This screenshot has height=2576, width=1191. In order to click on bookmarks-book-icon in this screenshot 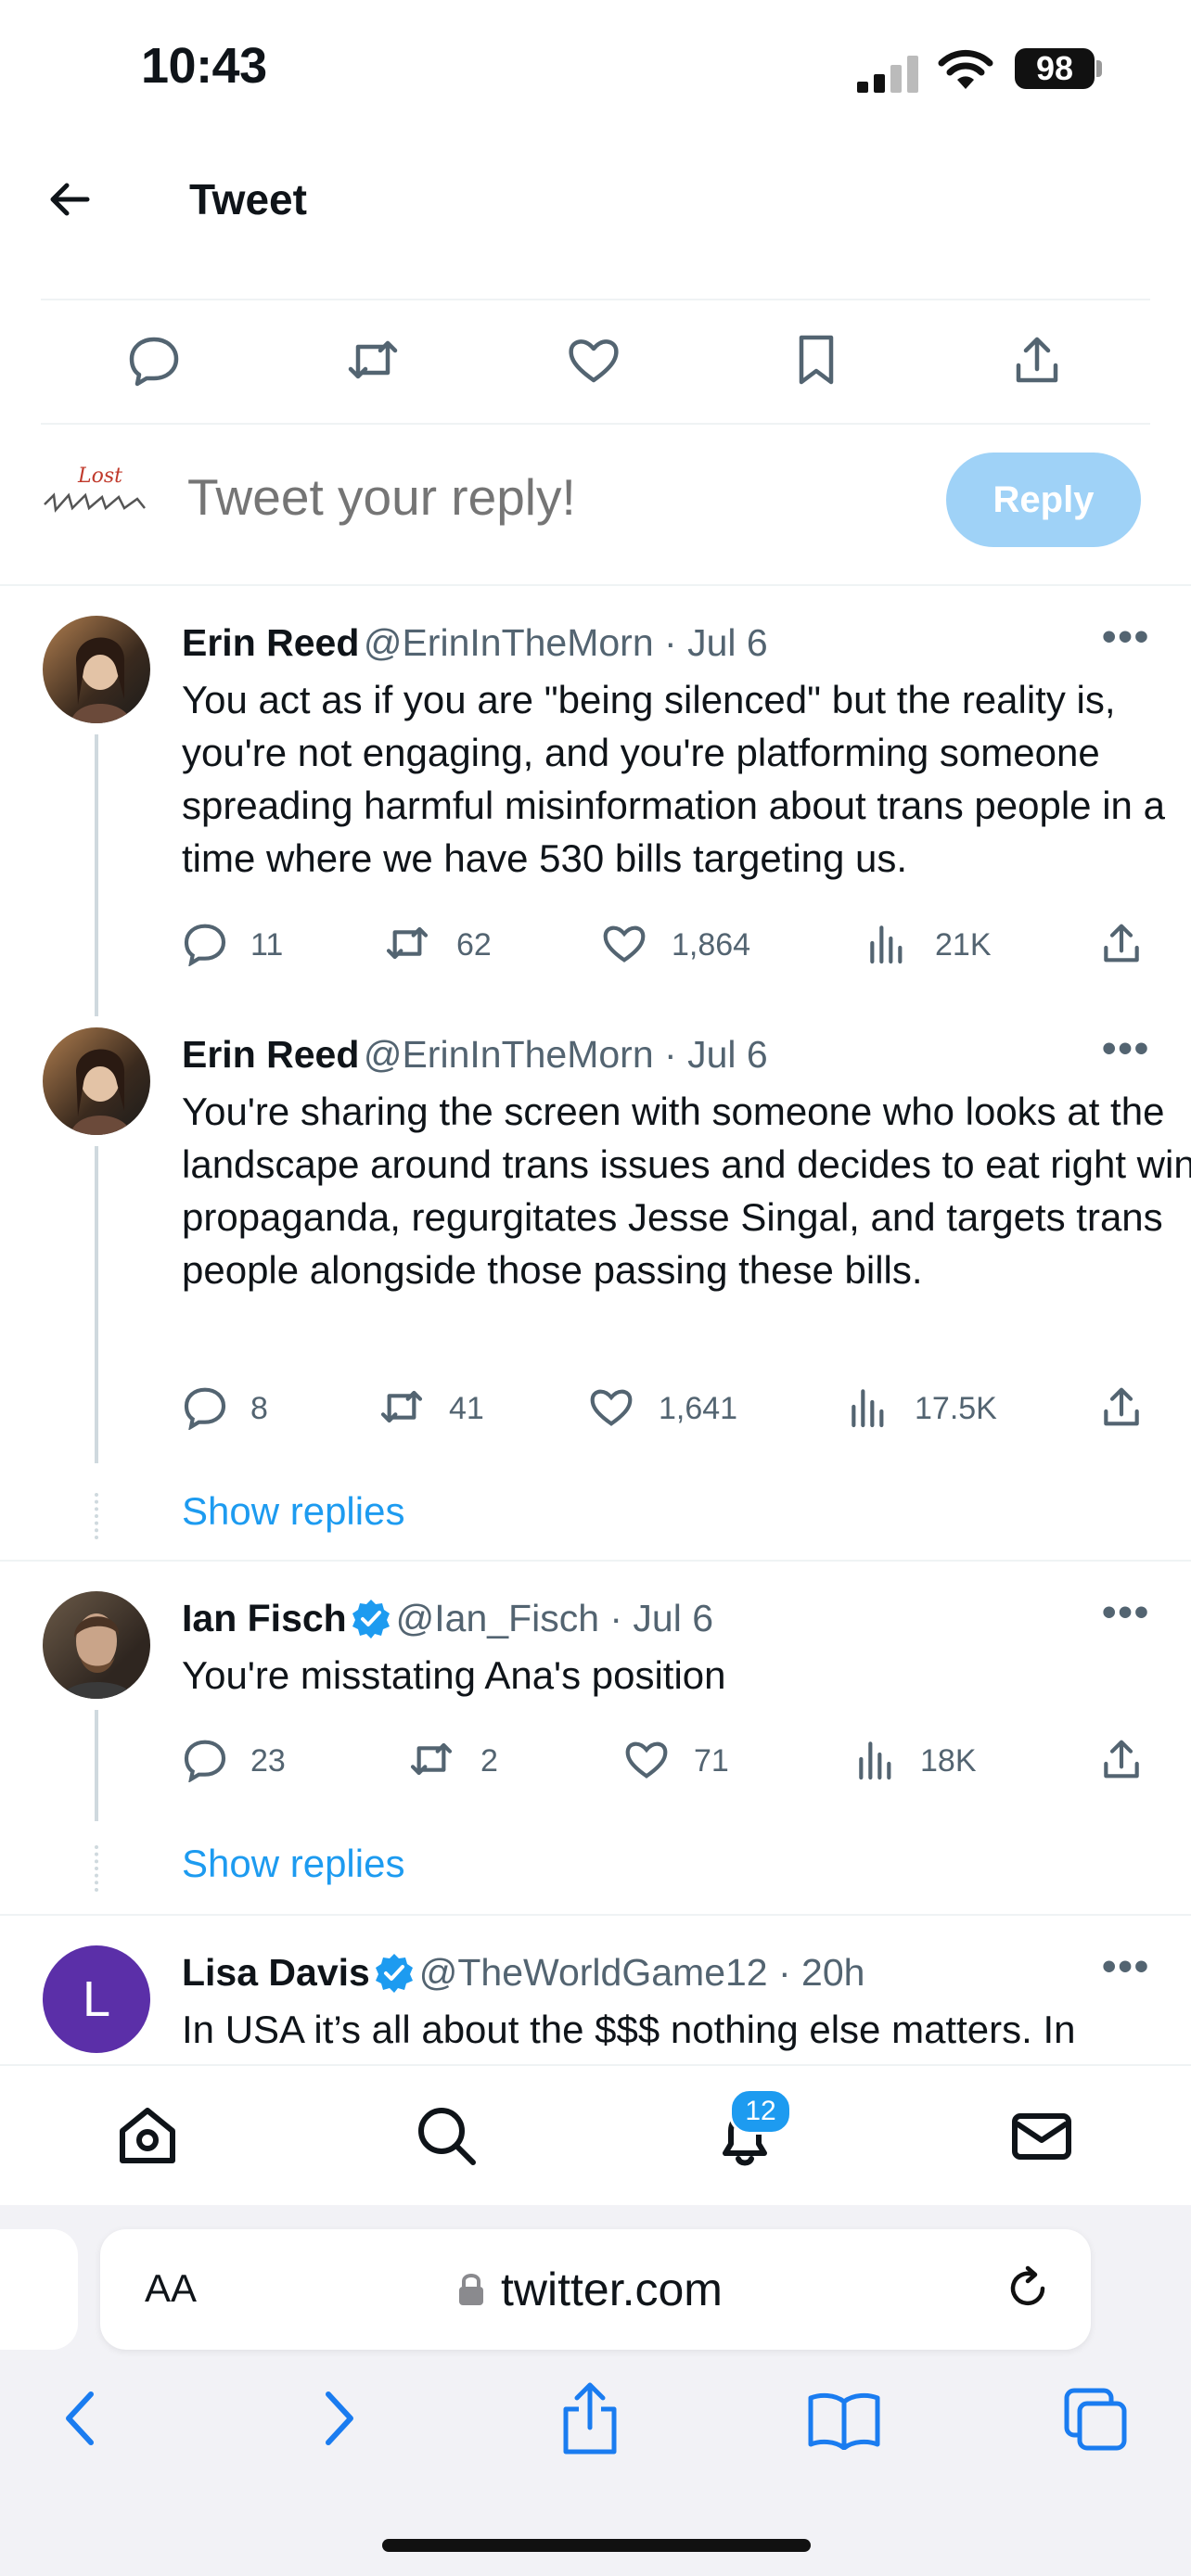, I will do `click(844, 2420)`.